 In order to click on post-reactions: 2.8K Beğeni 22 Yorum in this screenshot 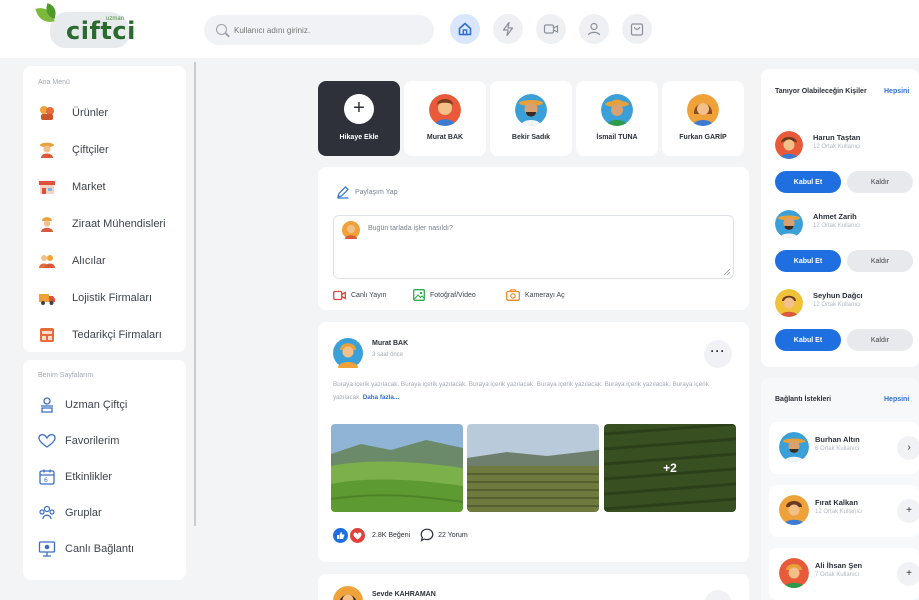, I will do `click(400, 535)`.